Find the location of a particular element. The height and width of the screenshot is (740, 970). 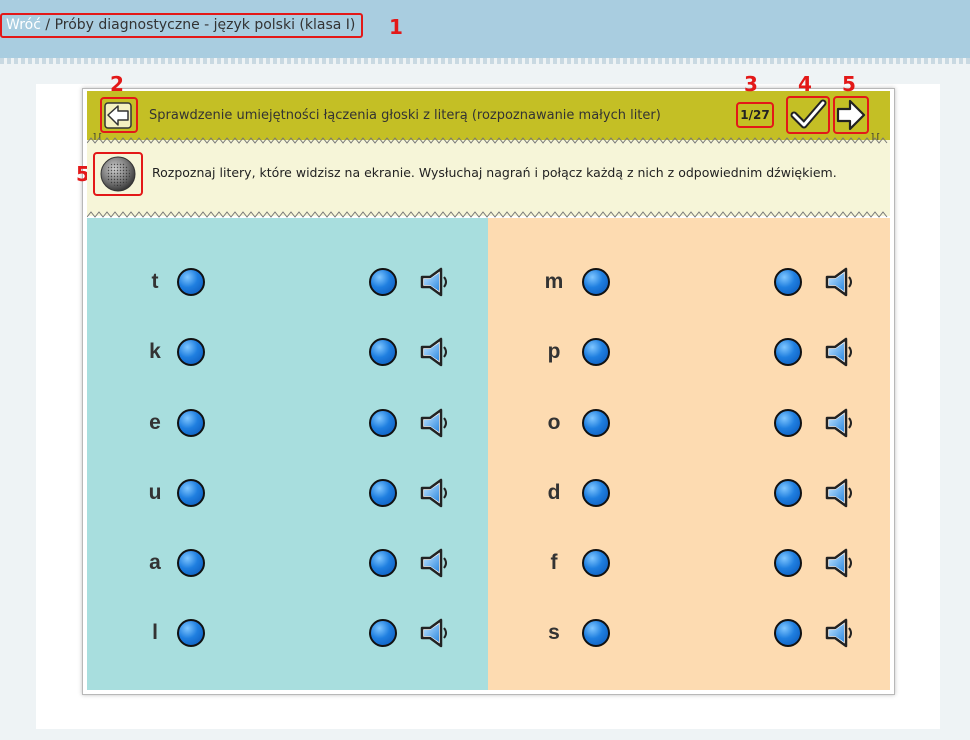

right-letter: s is located at coordinates (554, 632).